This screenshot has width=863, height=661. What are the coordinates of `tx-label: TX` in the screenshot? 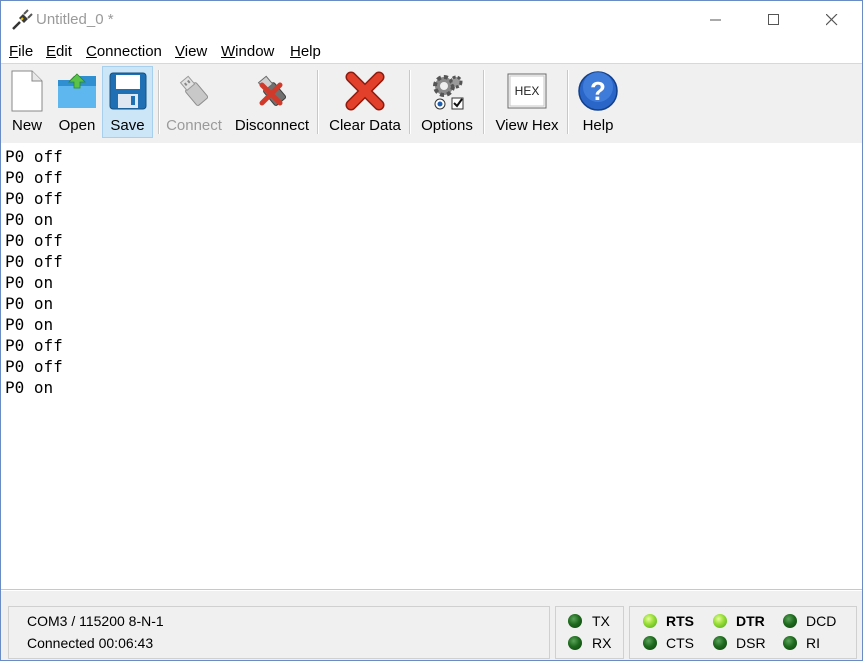 It's located at (601, 621).